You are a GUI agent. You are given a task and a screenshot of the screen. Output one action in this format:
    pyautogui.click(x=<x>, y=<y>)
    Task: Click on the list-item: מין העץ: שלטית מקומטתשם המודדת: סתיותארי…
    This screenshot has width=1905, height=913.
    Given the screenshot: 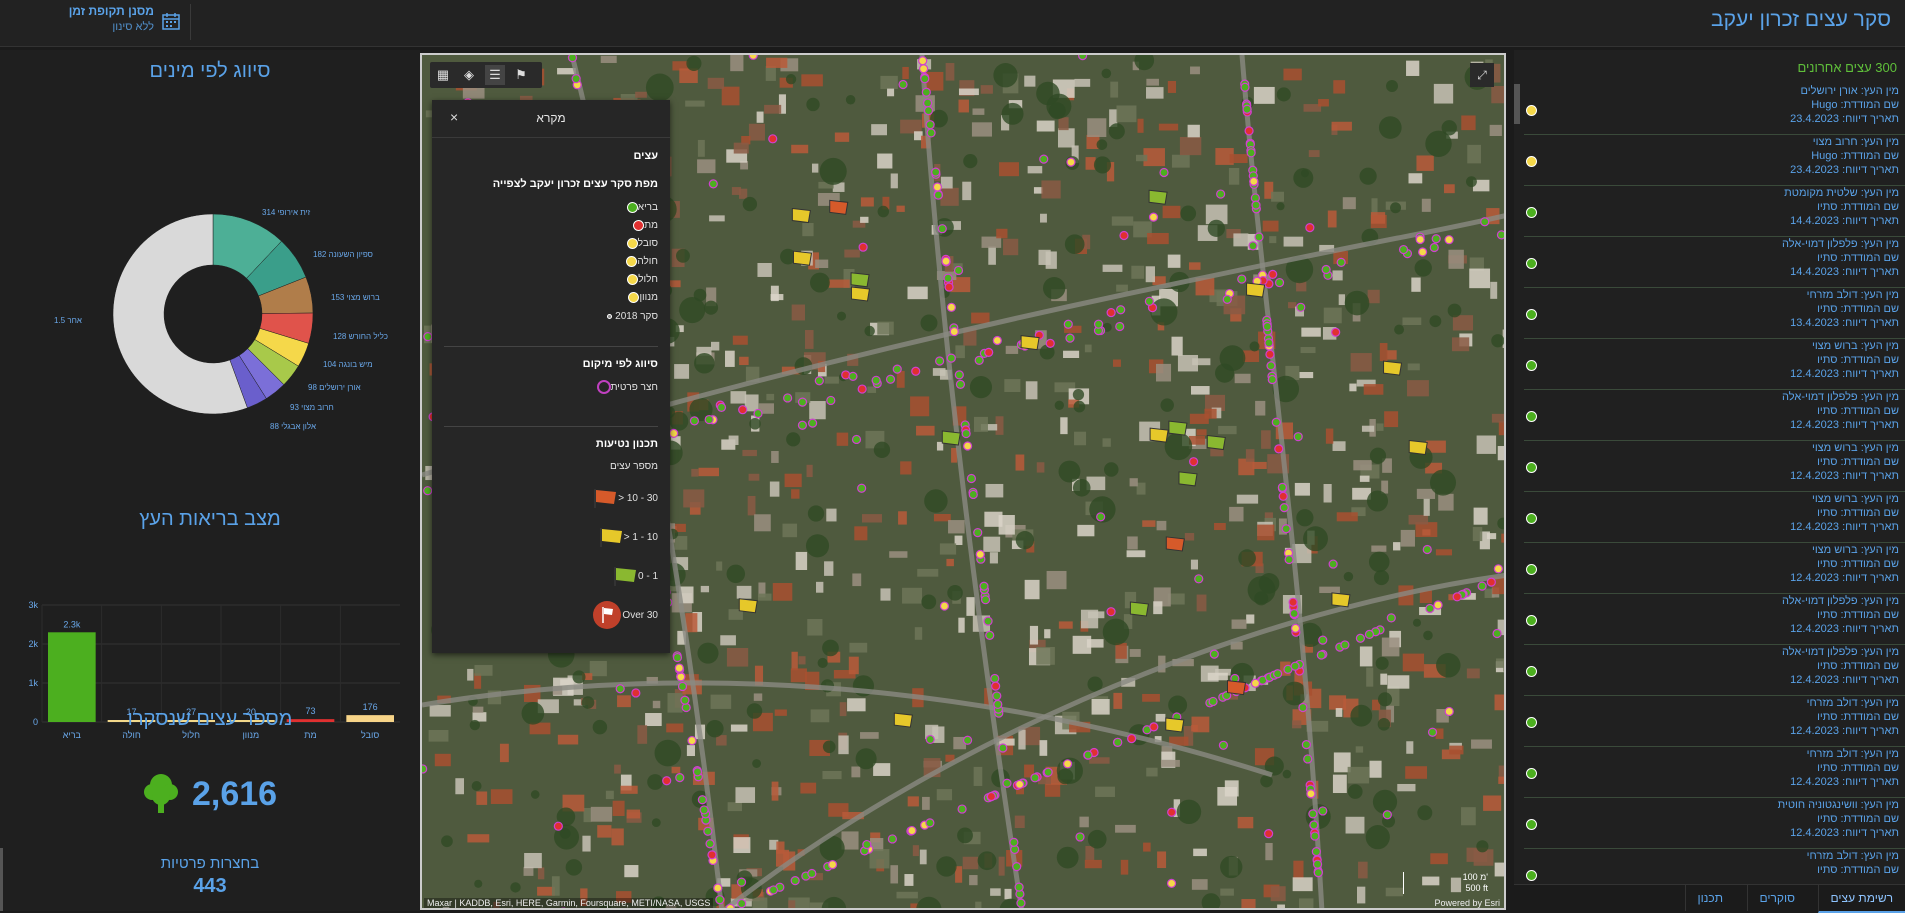 What is the action you would take?
    pyautogui.click(x=1714, y=211)
    